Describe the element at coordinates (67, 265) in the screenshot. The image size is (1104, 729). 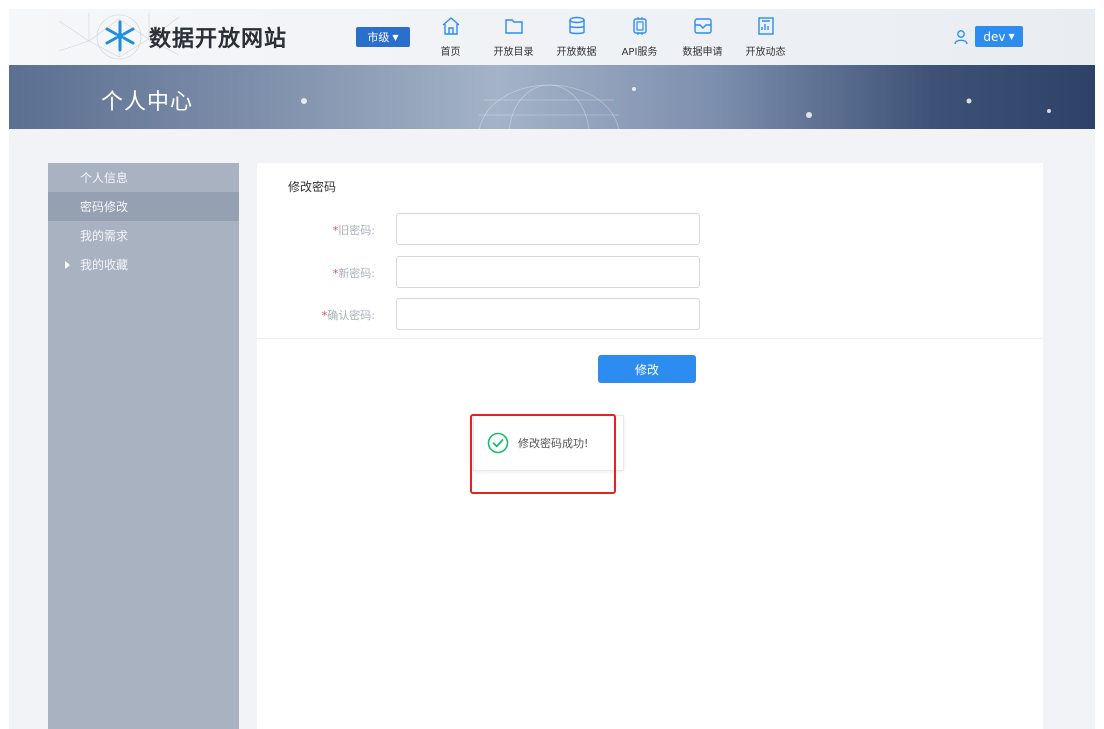
I see `caret-right-icon` at that location.